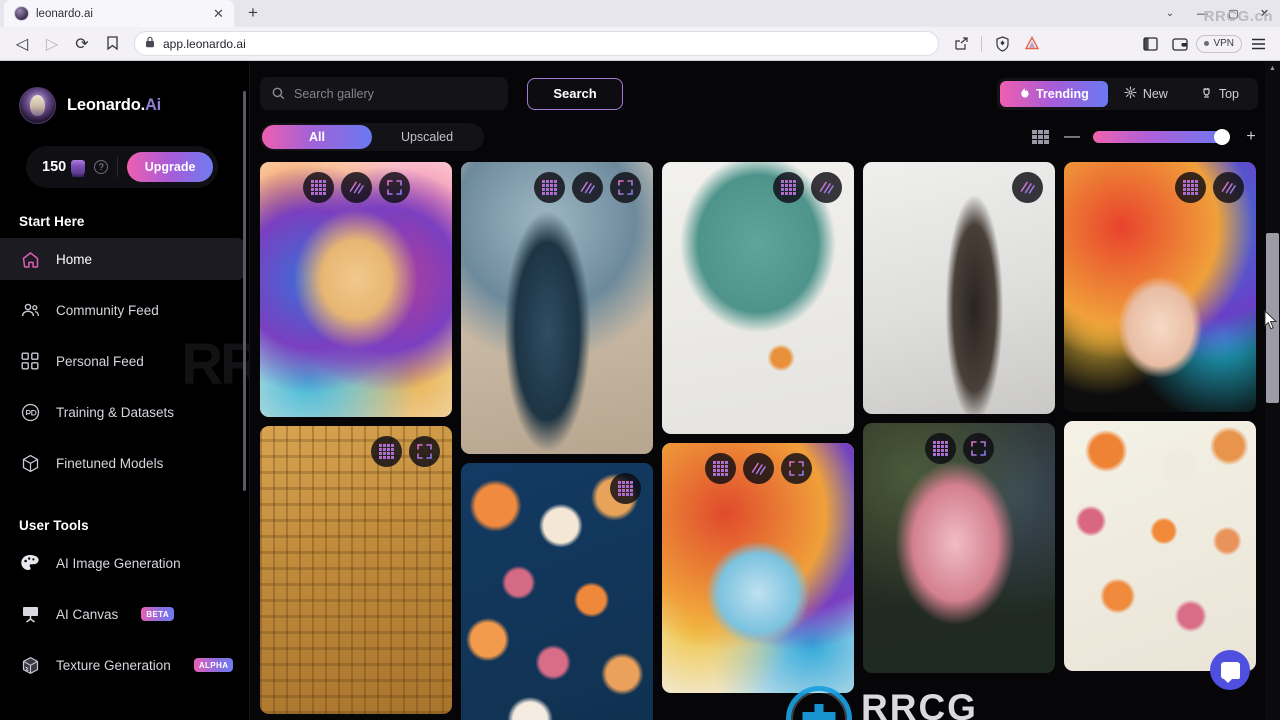  I want to click on brand-header: Leonardo.Ai, so click(124, 92).